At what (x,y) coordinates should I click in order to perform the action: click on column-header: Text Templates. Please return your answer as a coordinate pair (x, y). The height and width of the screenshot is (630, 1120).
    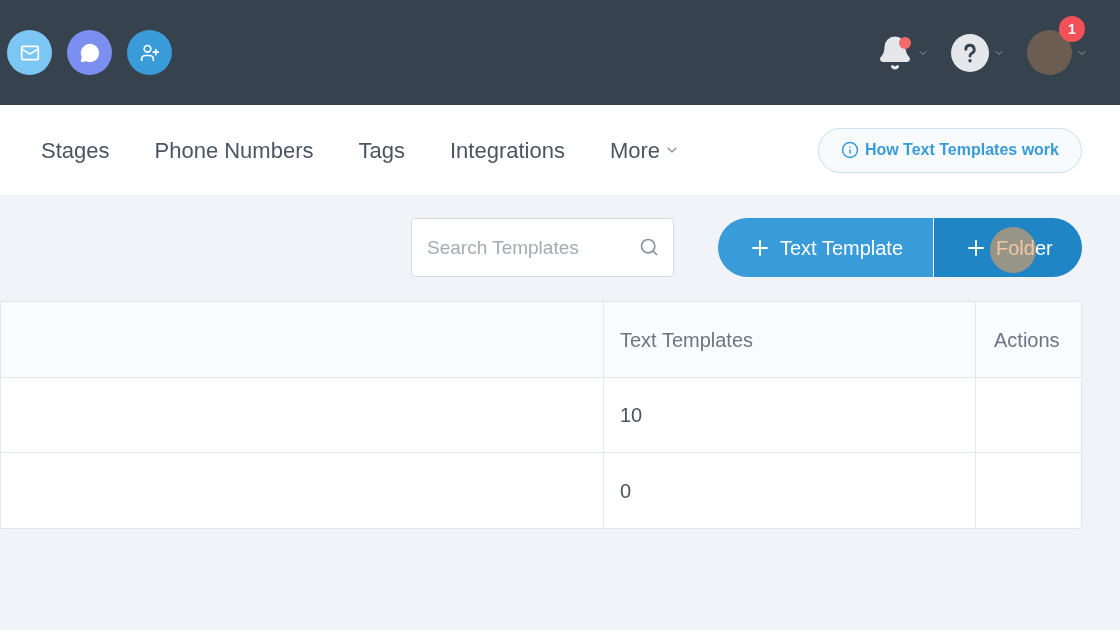
    Looking at the image, I should click on (687, 340).